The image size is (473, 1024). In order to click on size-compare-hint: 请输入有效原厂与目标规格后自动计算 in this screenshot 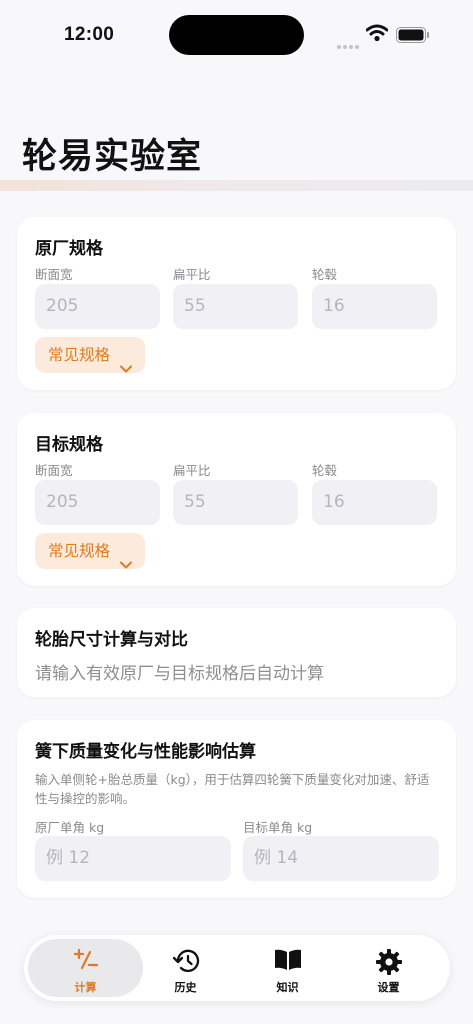, I will do `click(179, 674)`.